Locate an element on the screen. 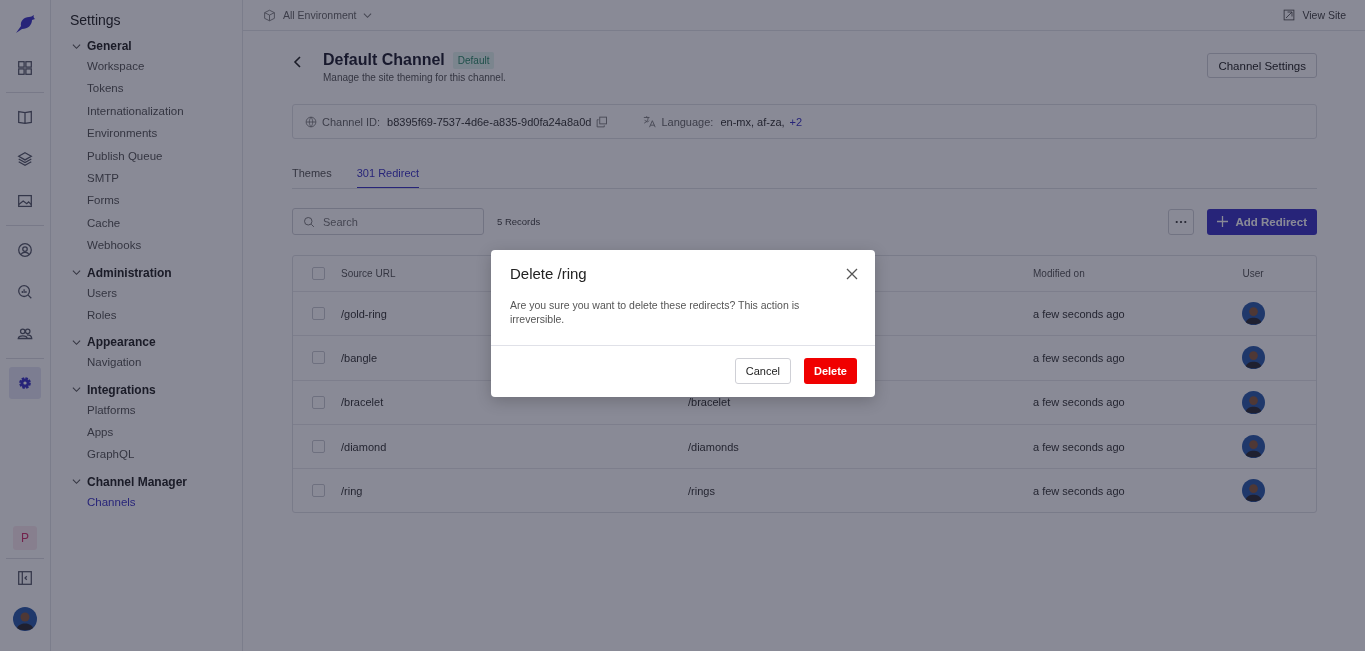  section-header: Integrations is located at coordinates (157, 389).